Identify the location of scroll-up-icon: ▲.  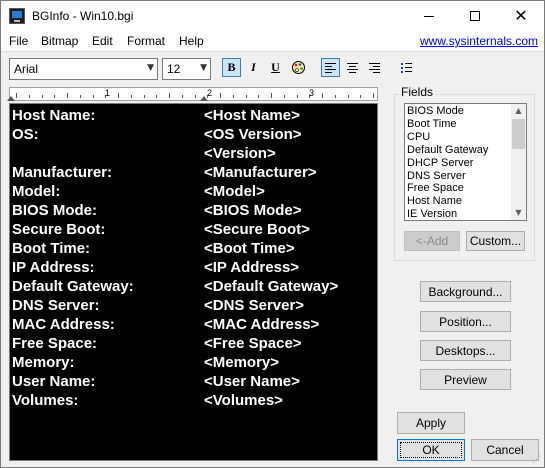
(518, 111).